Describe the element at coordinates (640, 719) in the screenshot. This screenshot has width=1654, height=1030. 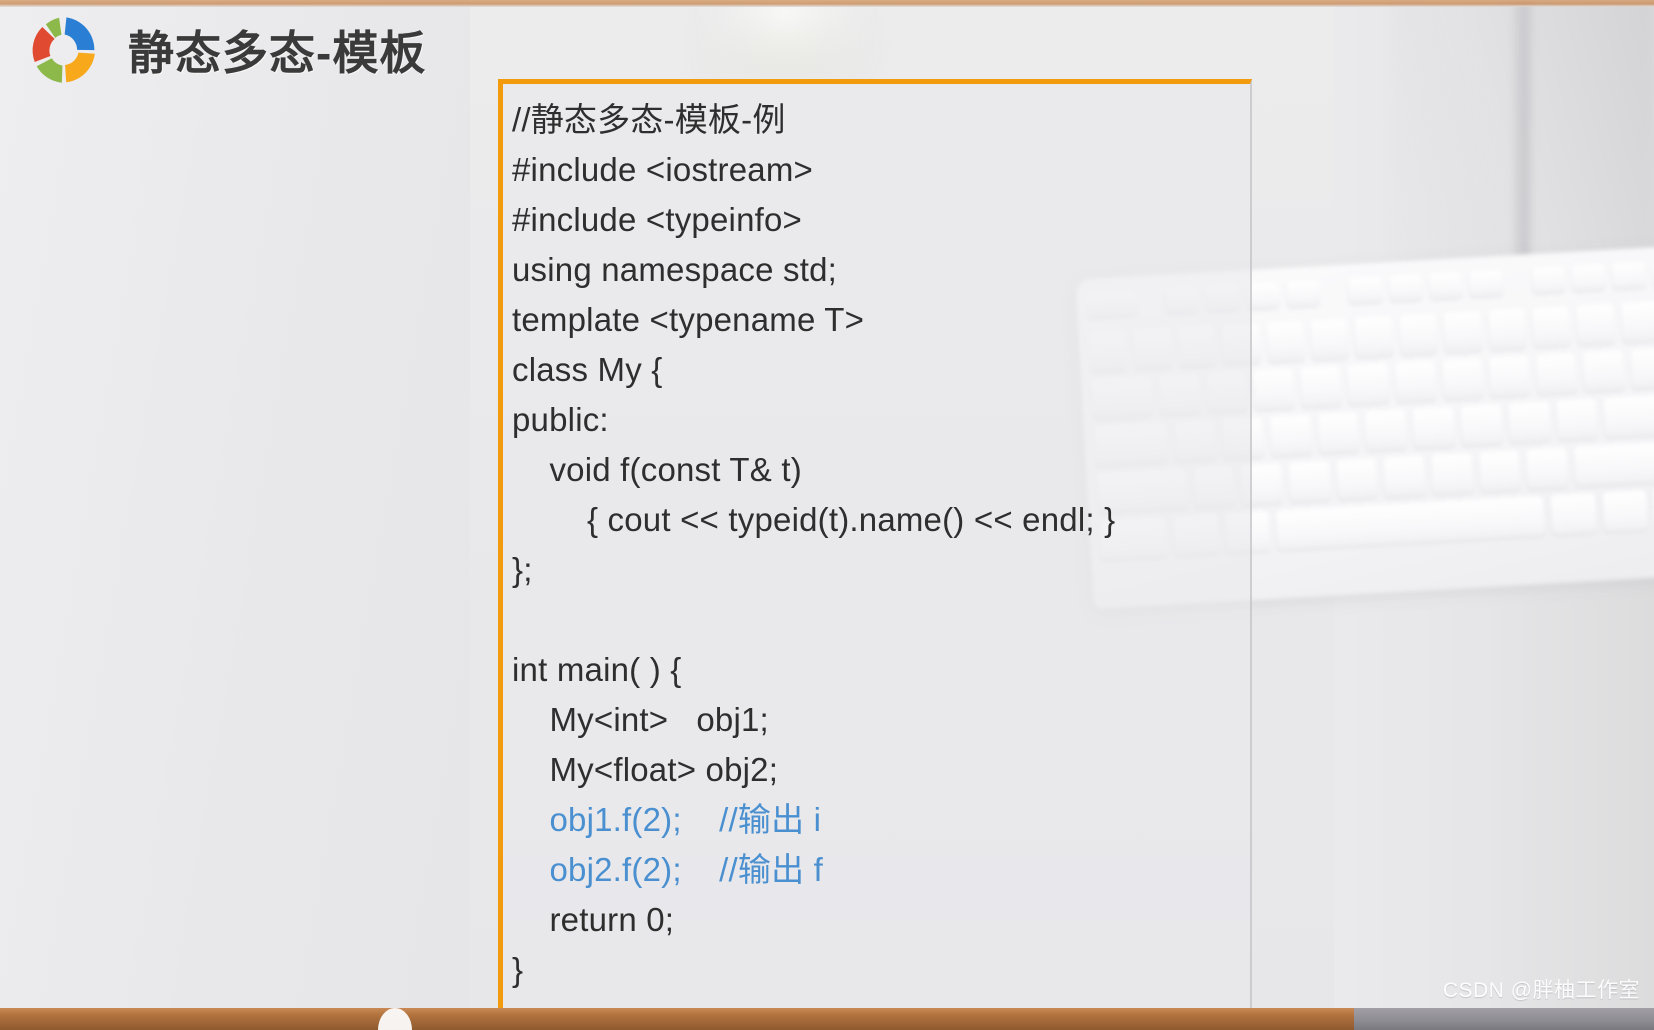
I see `code-line: My<int> obj1;` at that location.